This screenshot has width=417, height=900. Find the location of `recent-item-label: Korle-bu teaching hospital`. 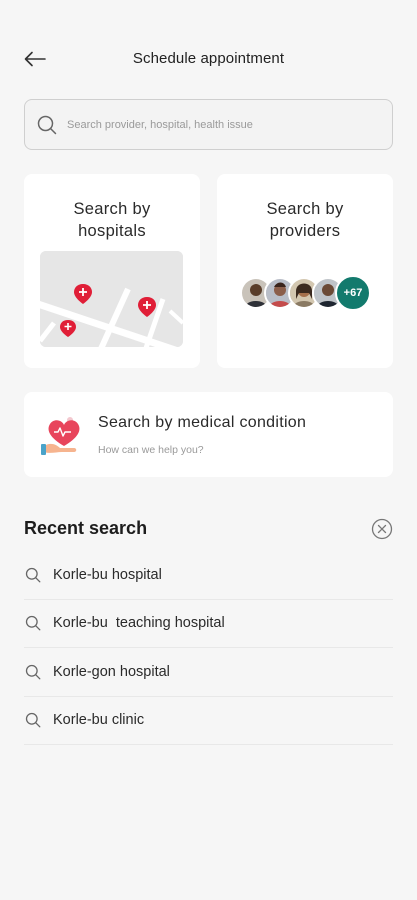

recent-item-label: Korle-bu teaching hospital is located at coordinates (139, 623).